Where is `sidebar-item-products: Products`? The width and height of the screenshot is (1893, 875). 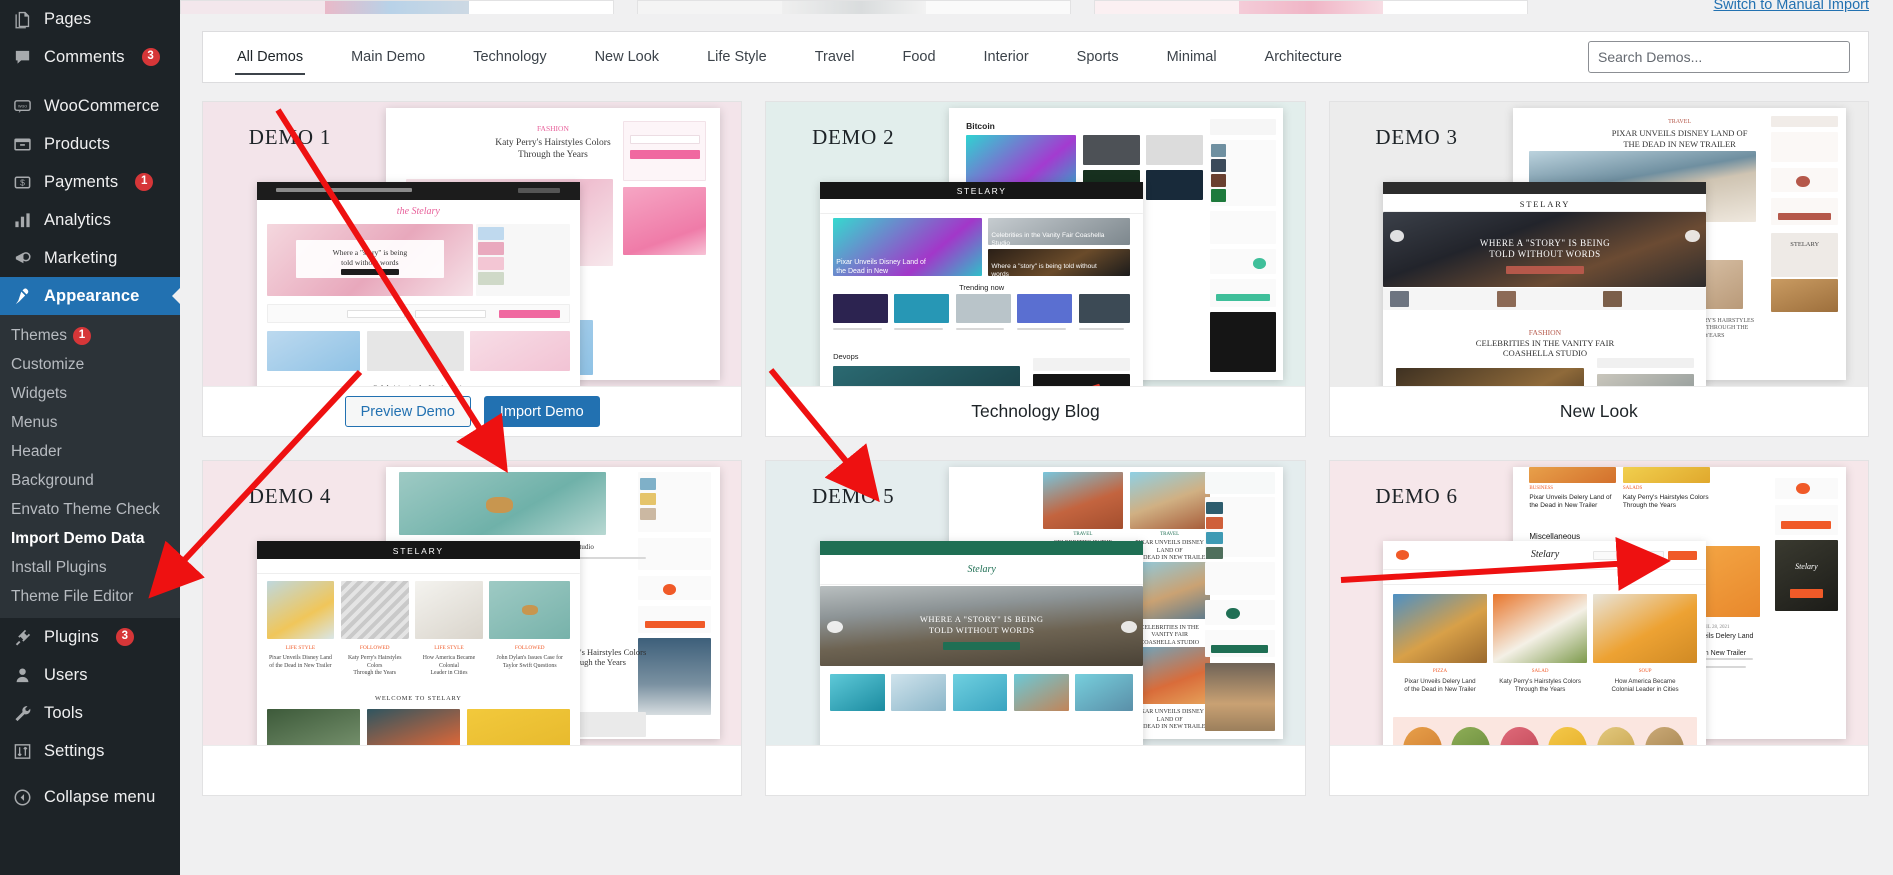
sidebar-item-products: Products is located at coordinates (90, 144).